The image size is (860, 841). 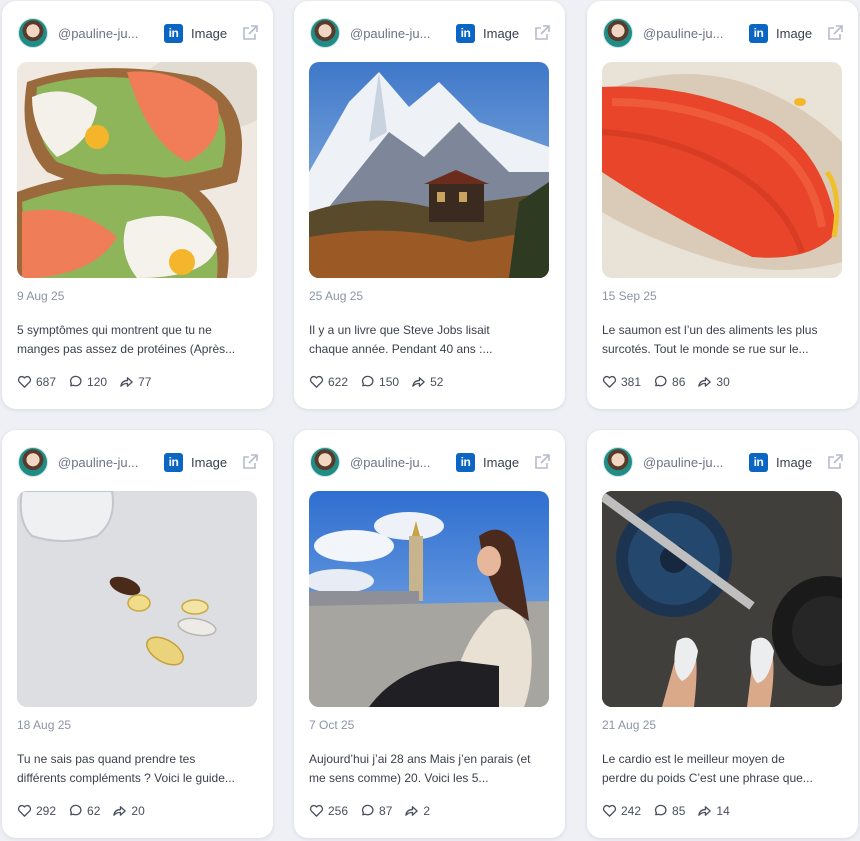 What do you see at coordinates (36, 381) in the screenshot?
I see `likes-stat: 687` at bounding box center [36, 381].